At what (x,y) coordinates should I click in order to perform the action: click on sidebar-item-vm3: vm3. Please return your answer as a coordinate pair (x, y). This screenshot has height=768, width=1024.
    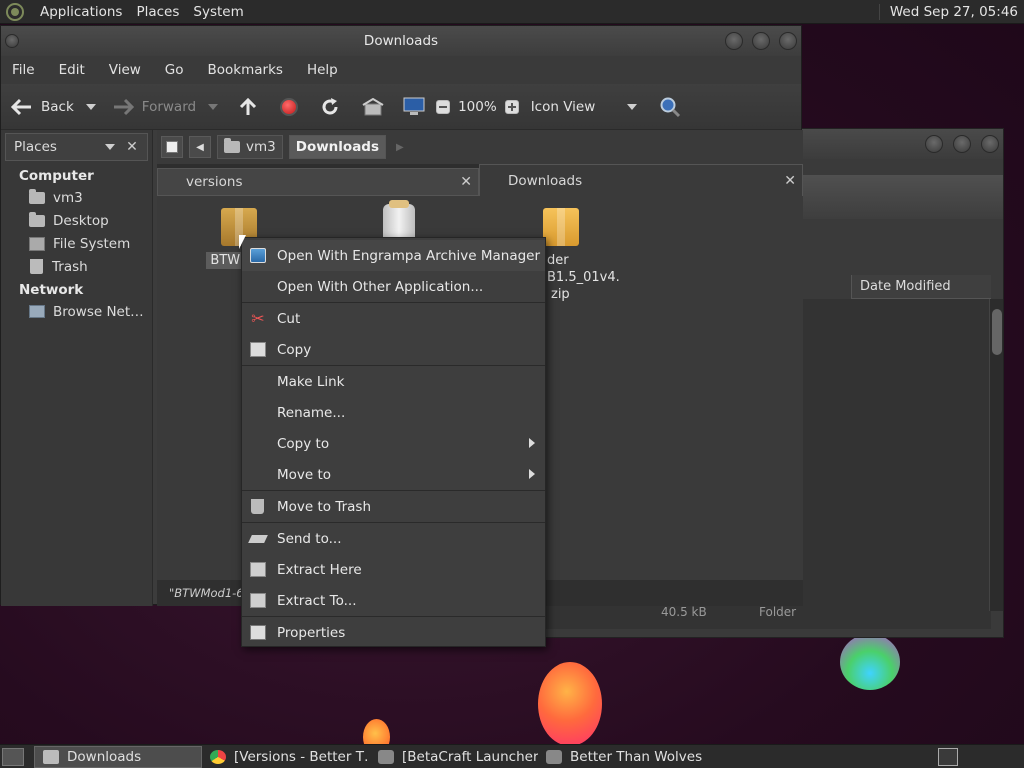
    Looking at the image, I should click on (76, 197).